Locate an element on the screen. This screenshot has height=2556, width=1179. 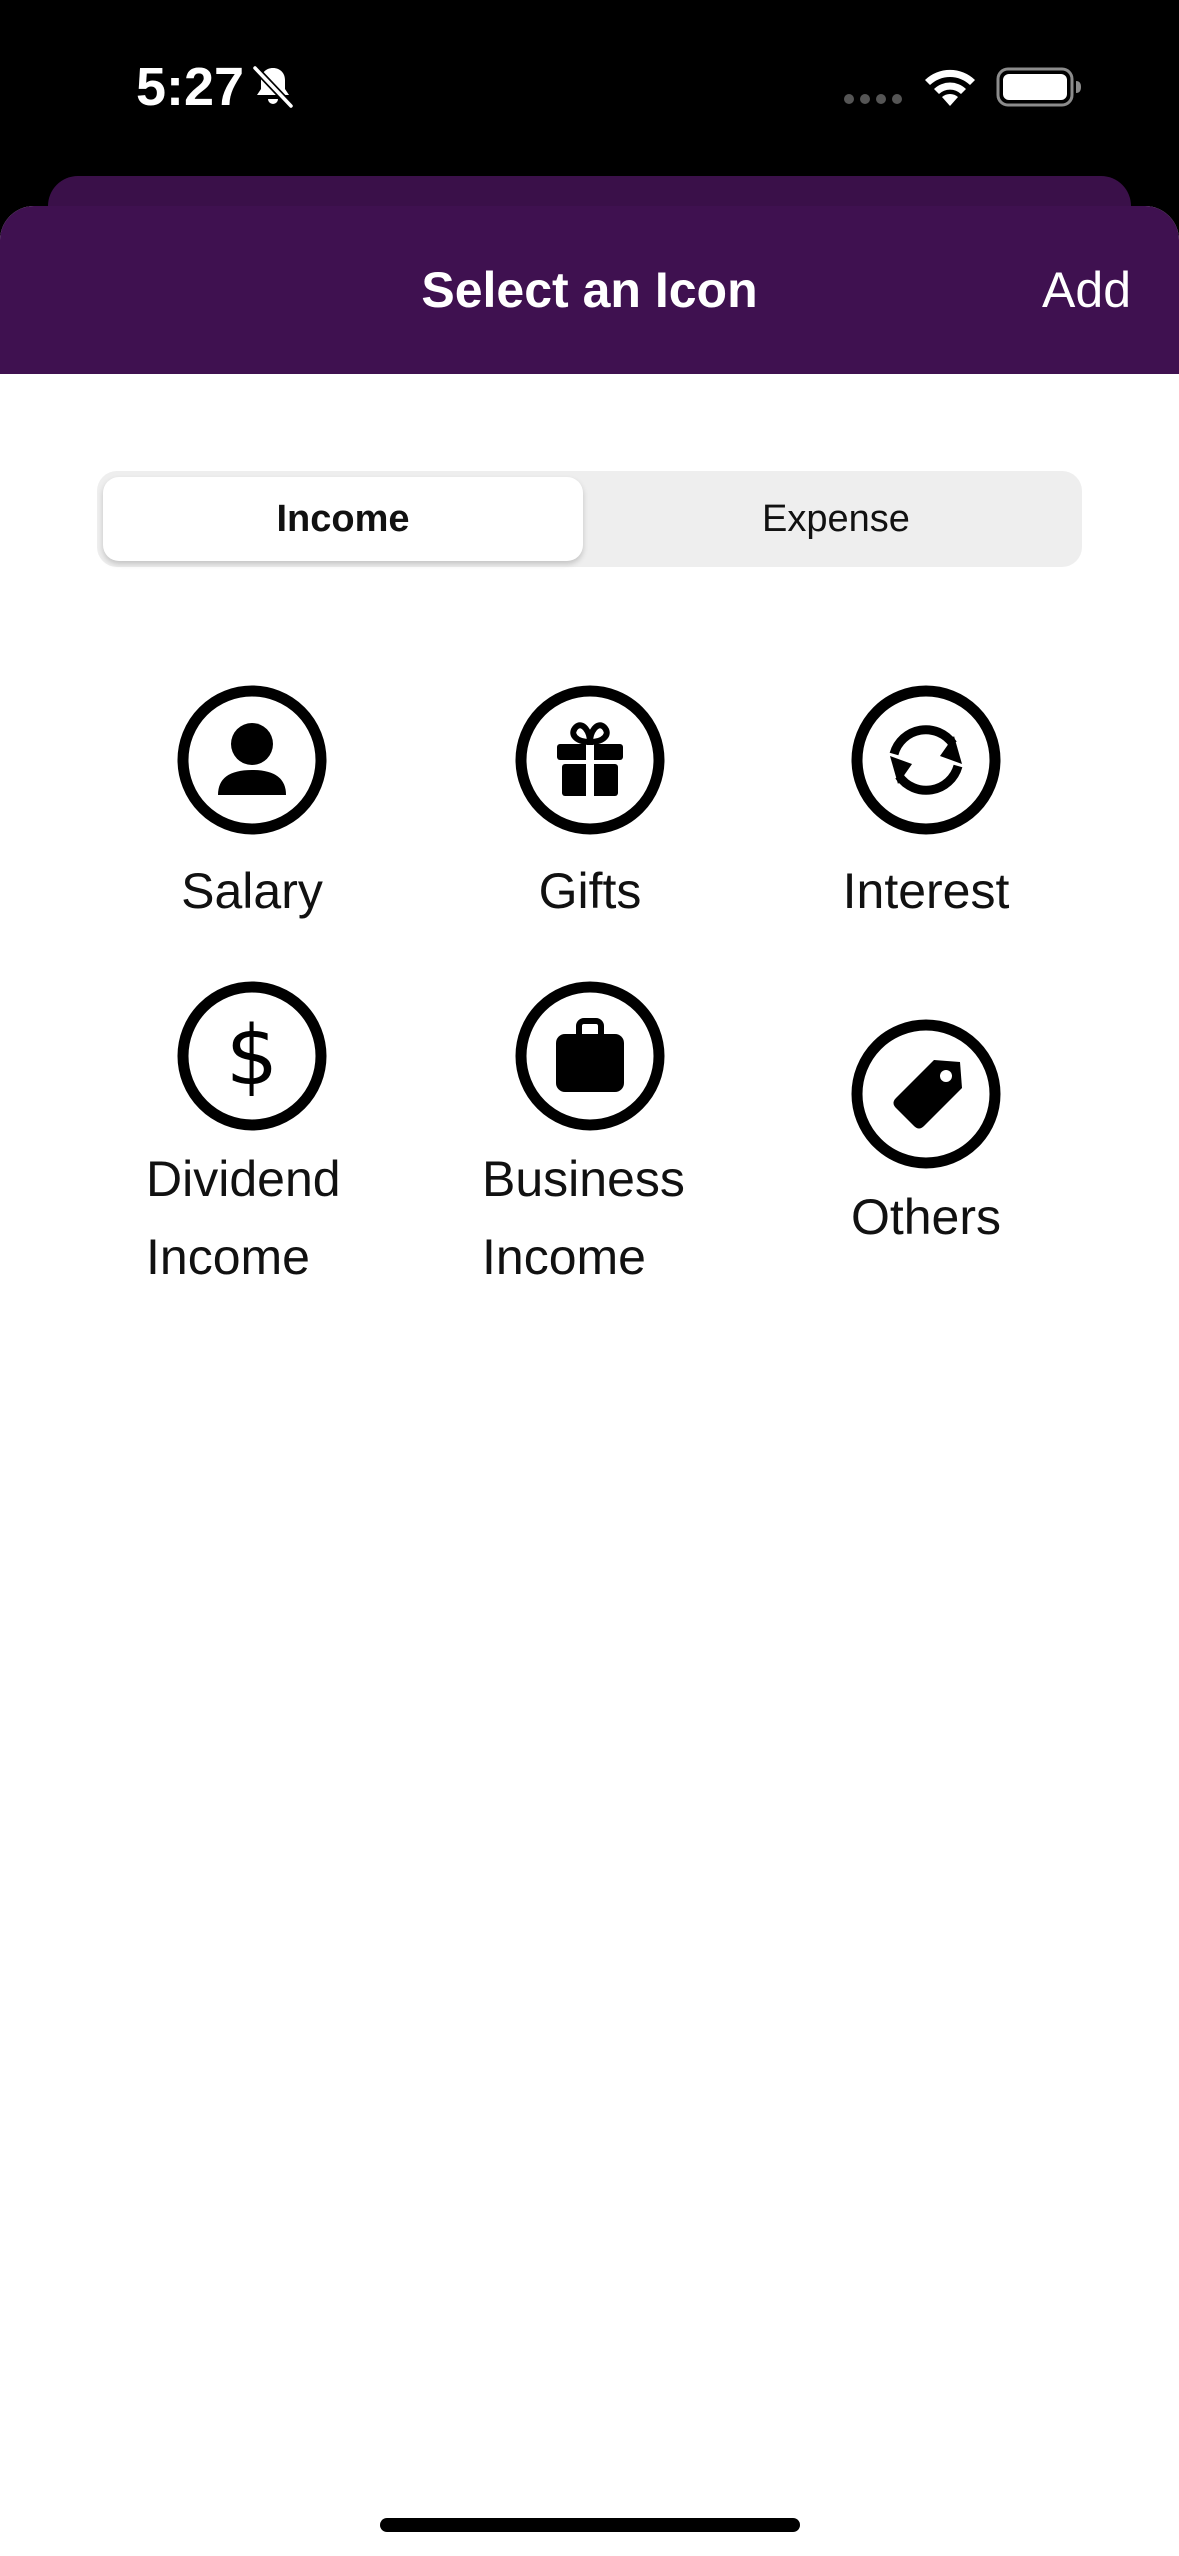
icon-option-salary: Salary is located at coordinates (252, 804).